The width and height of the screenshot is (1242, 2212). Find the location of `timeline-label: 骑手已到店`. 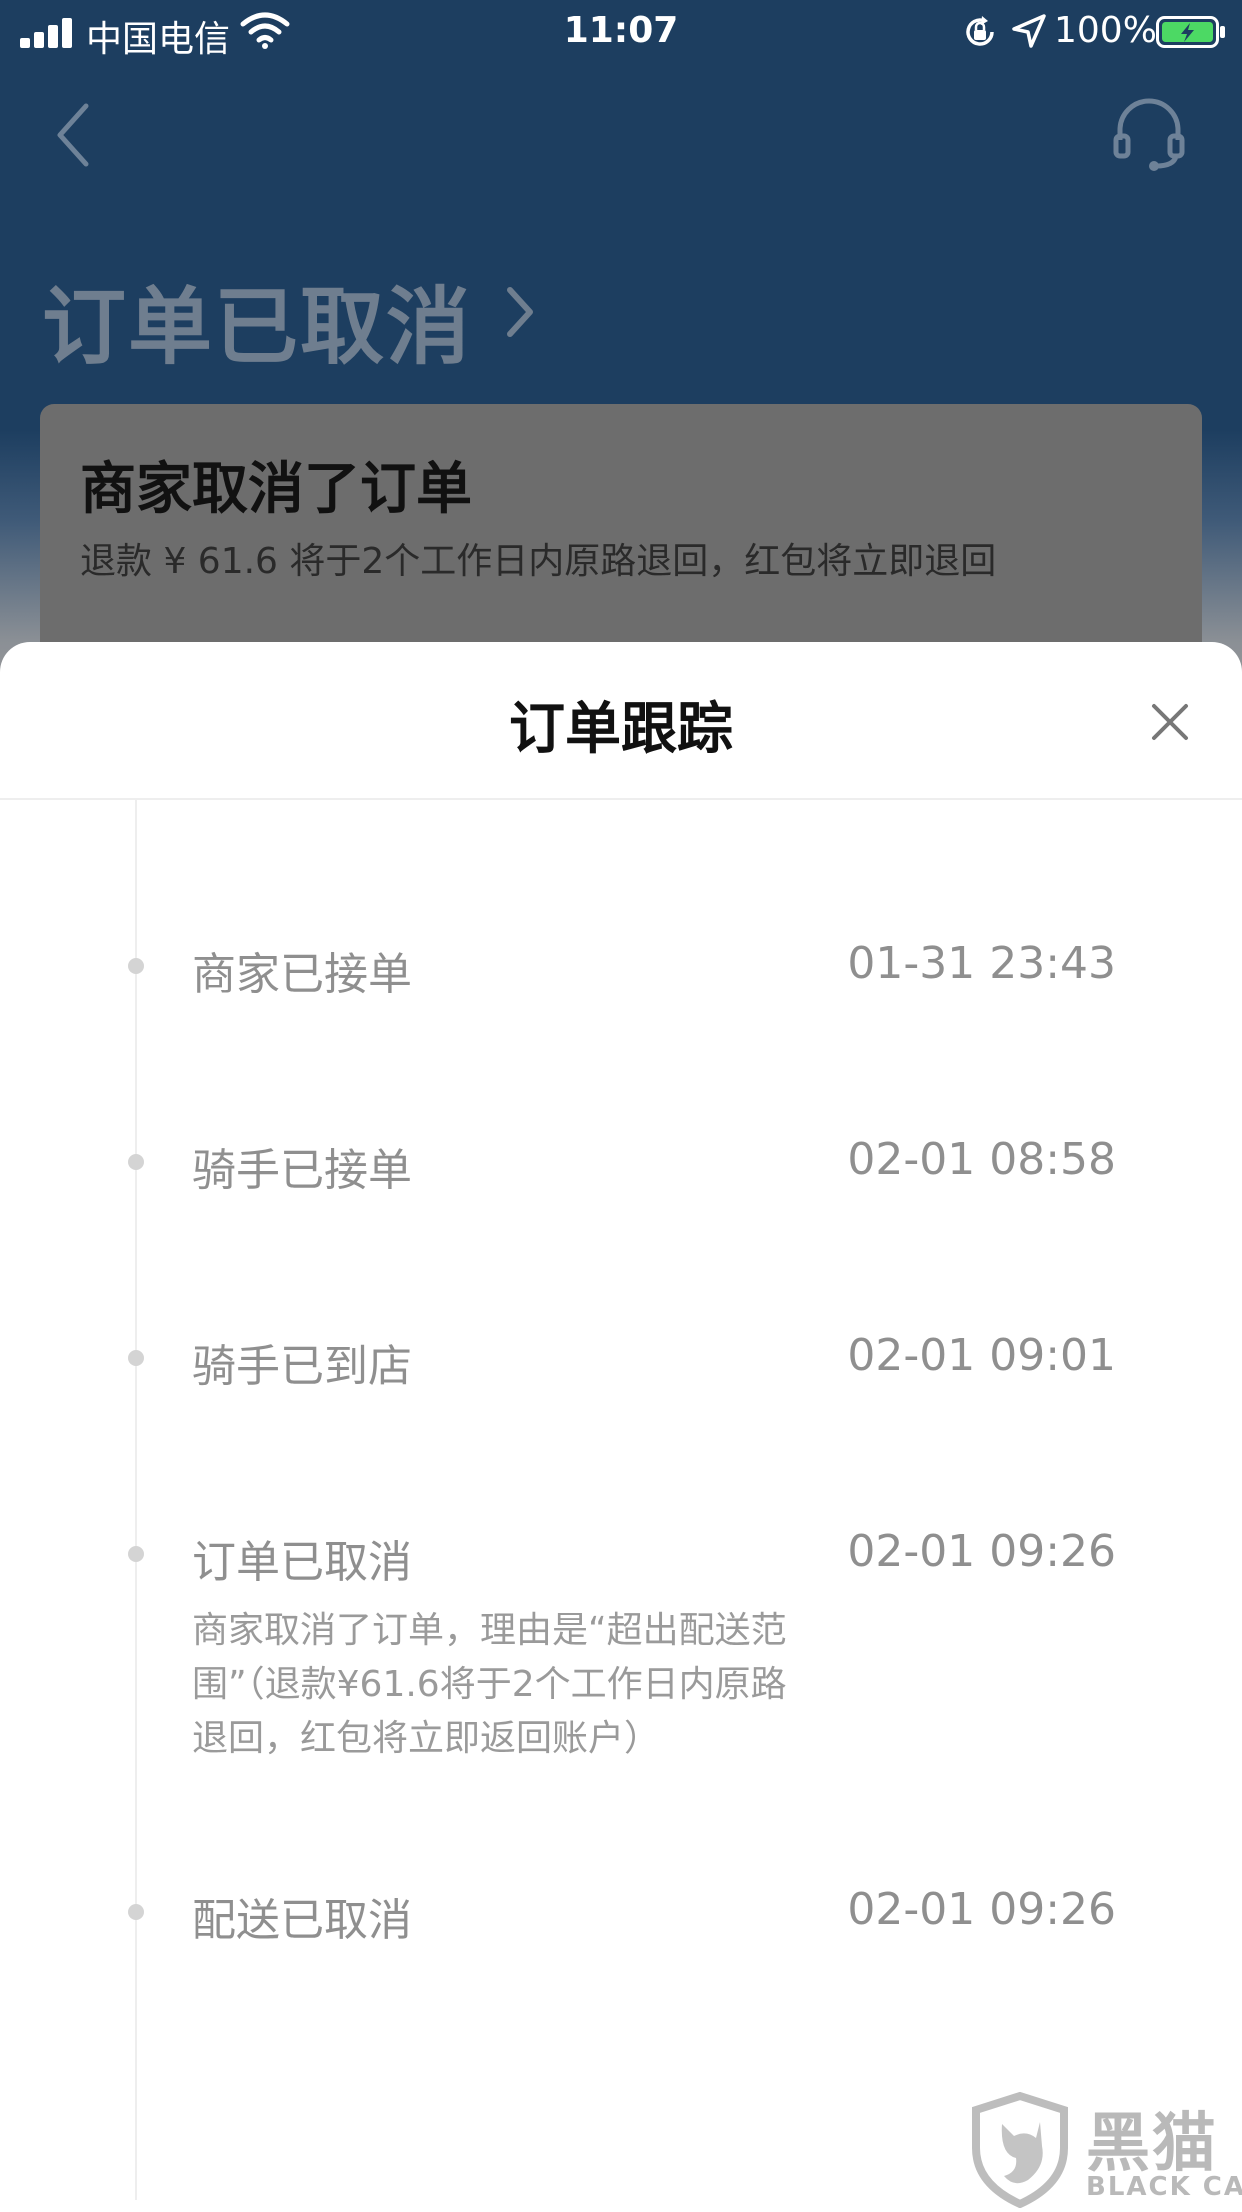

timeline-label: 骑手已到店 is located at coordinates (302, 1366).